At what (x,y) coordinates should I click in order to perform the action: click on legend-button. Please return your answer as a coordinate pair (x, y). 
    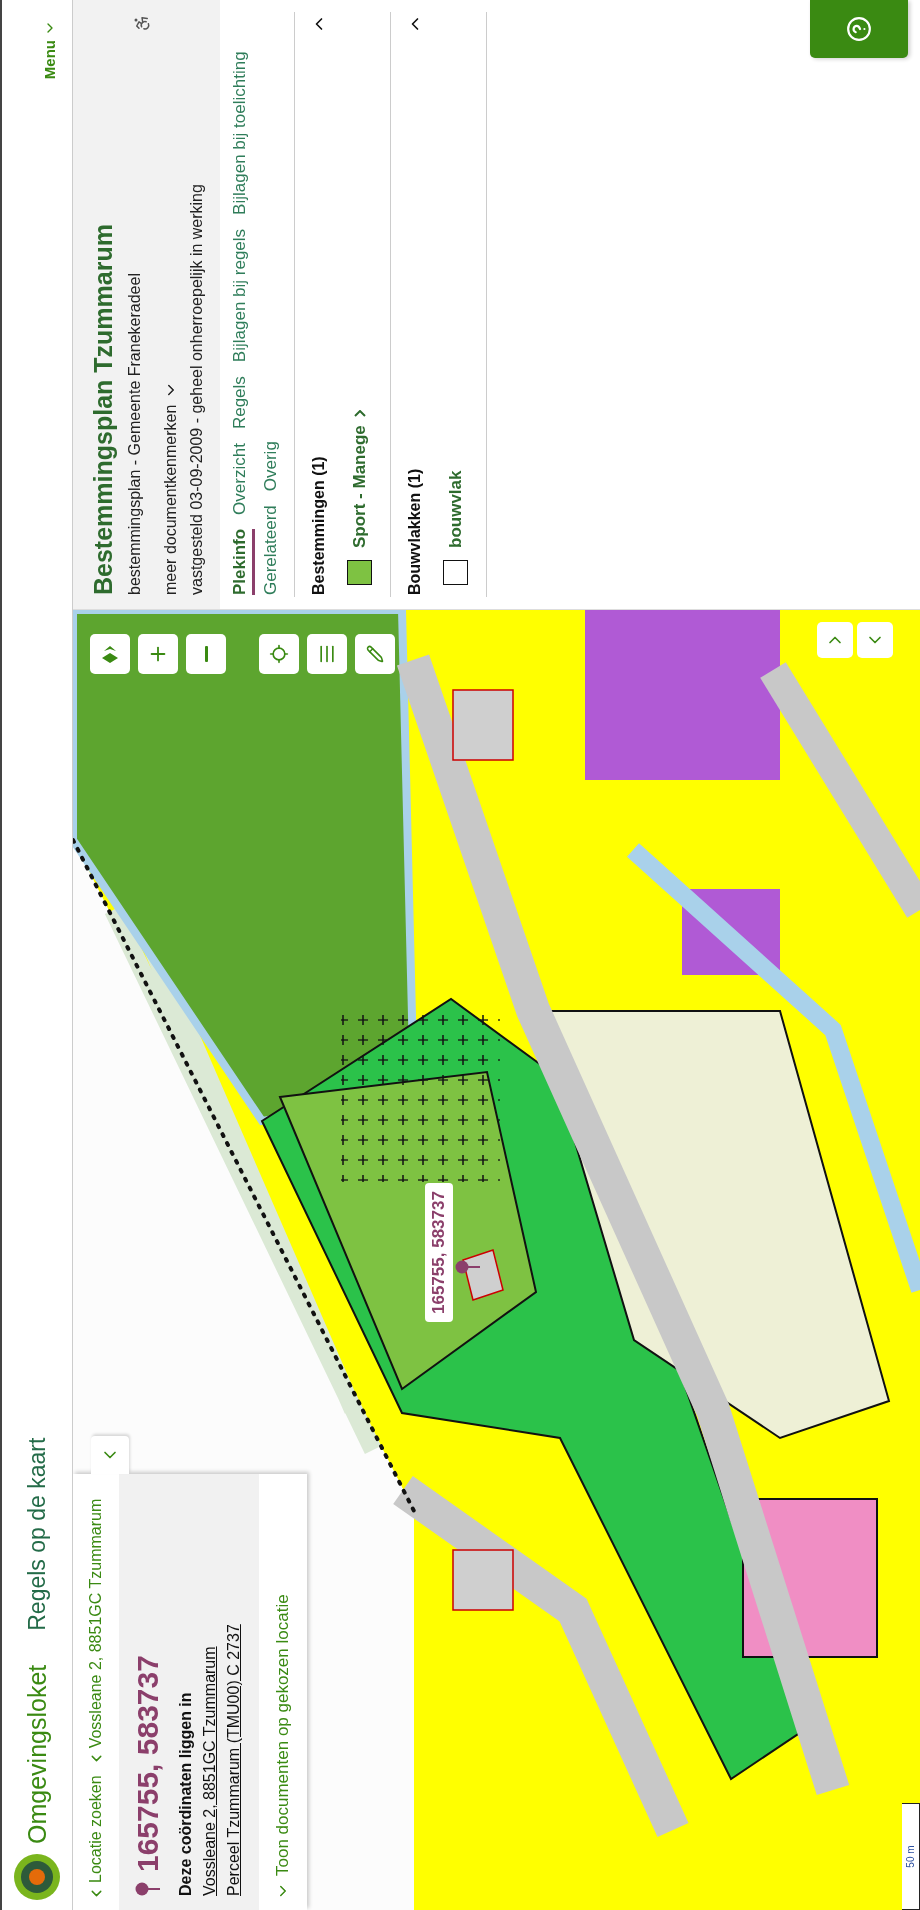
    Looking at the image, I should click on (327, 654).